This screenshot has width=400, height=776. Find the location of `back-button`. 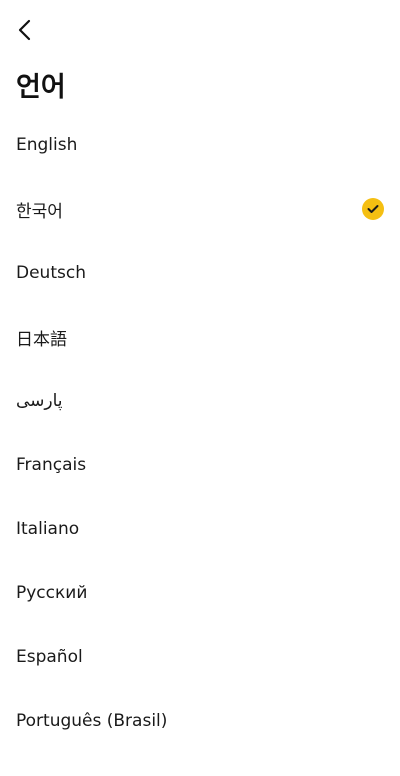

back-button is located at coordinates (25, 30).